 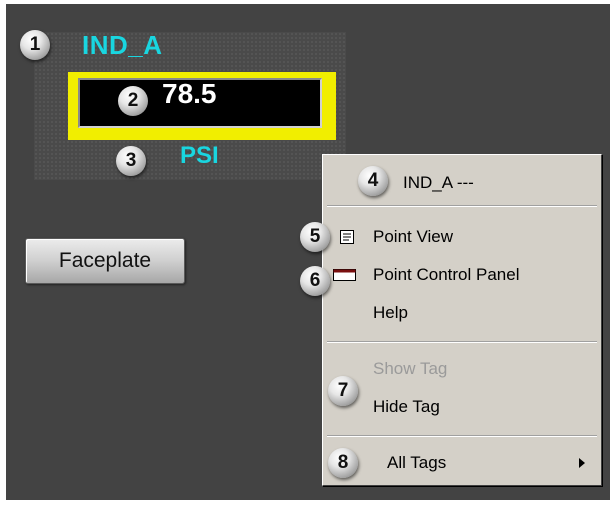 What do you see at coordinates (35, 45) in the screenshot?
I see `callout-badge-1: 1` at bounding box center [35, 45].